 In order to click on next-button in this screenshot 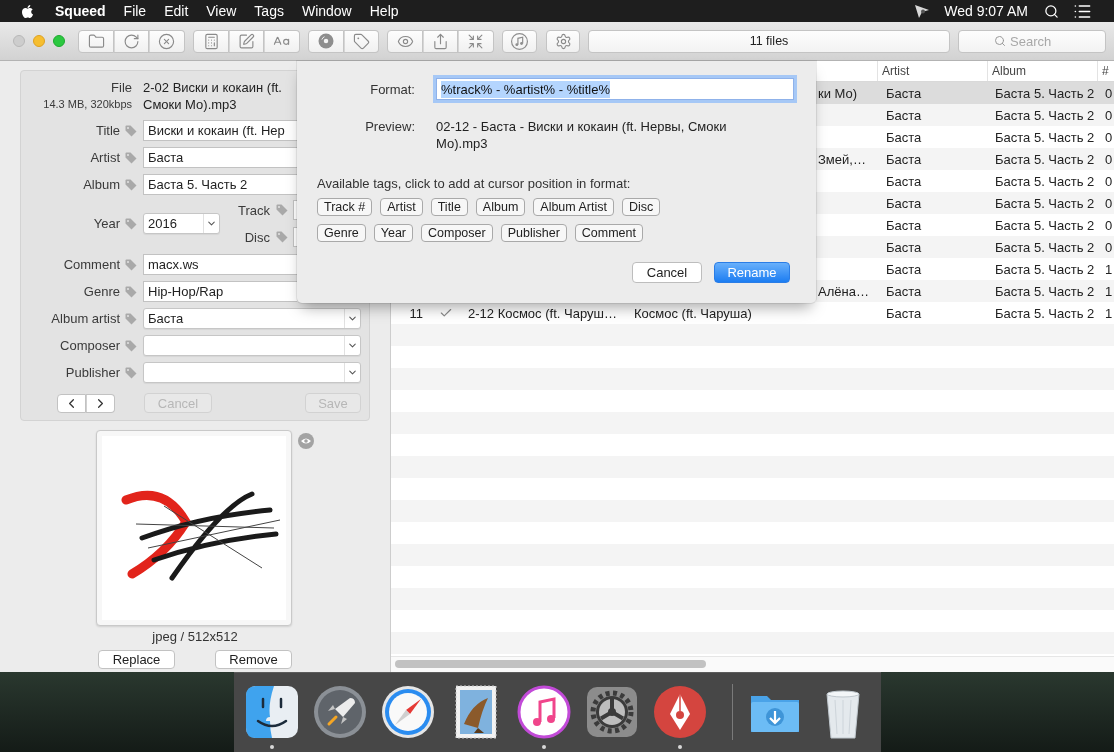, I will do `click(100, 403)`.